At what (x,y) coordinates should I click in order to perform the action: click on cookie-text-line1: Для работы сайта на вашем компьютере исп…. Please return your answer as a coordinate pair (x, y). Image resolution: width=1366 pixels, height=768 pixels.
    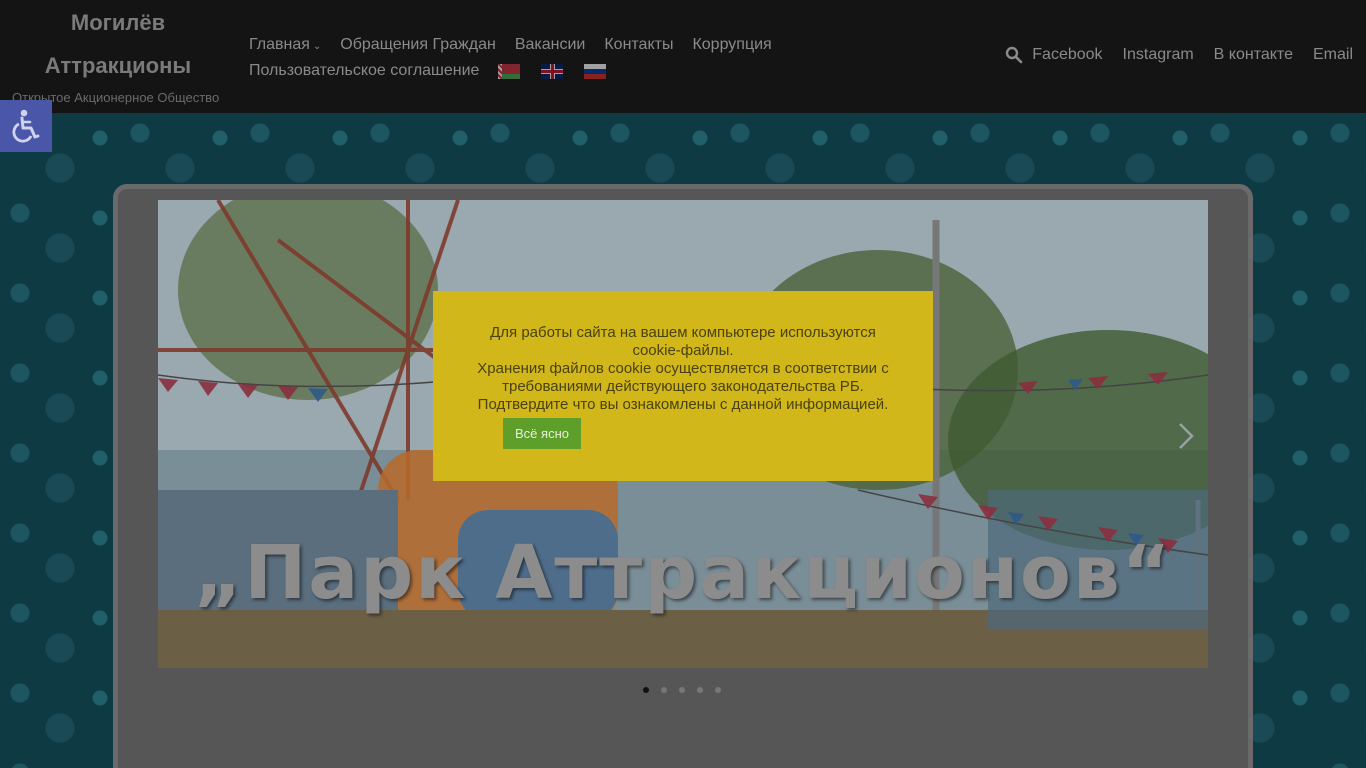
    Looking at the image, I should click on (683, 332).